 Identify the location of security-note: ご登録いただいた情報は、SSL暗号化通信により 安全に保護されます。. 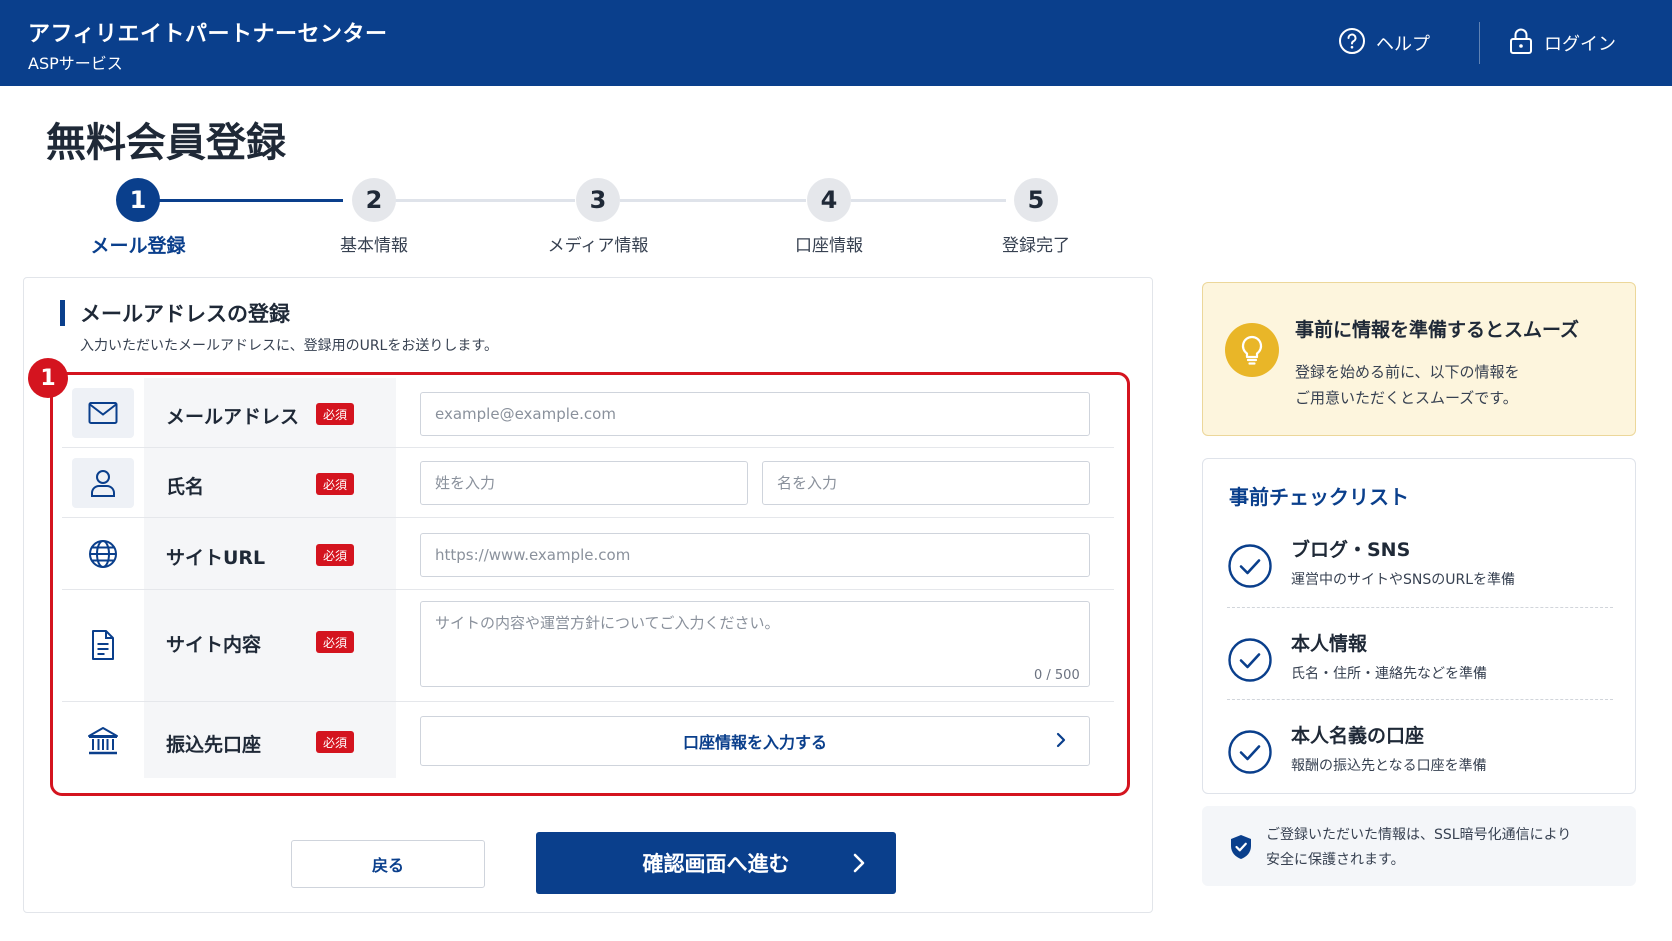
(1419, 846).